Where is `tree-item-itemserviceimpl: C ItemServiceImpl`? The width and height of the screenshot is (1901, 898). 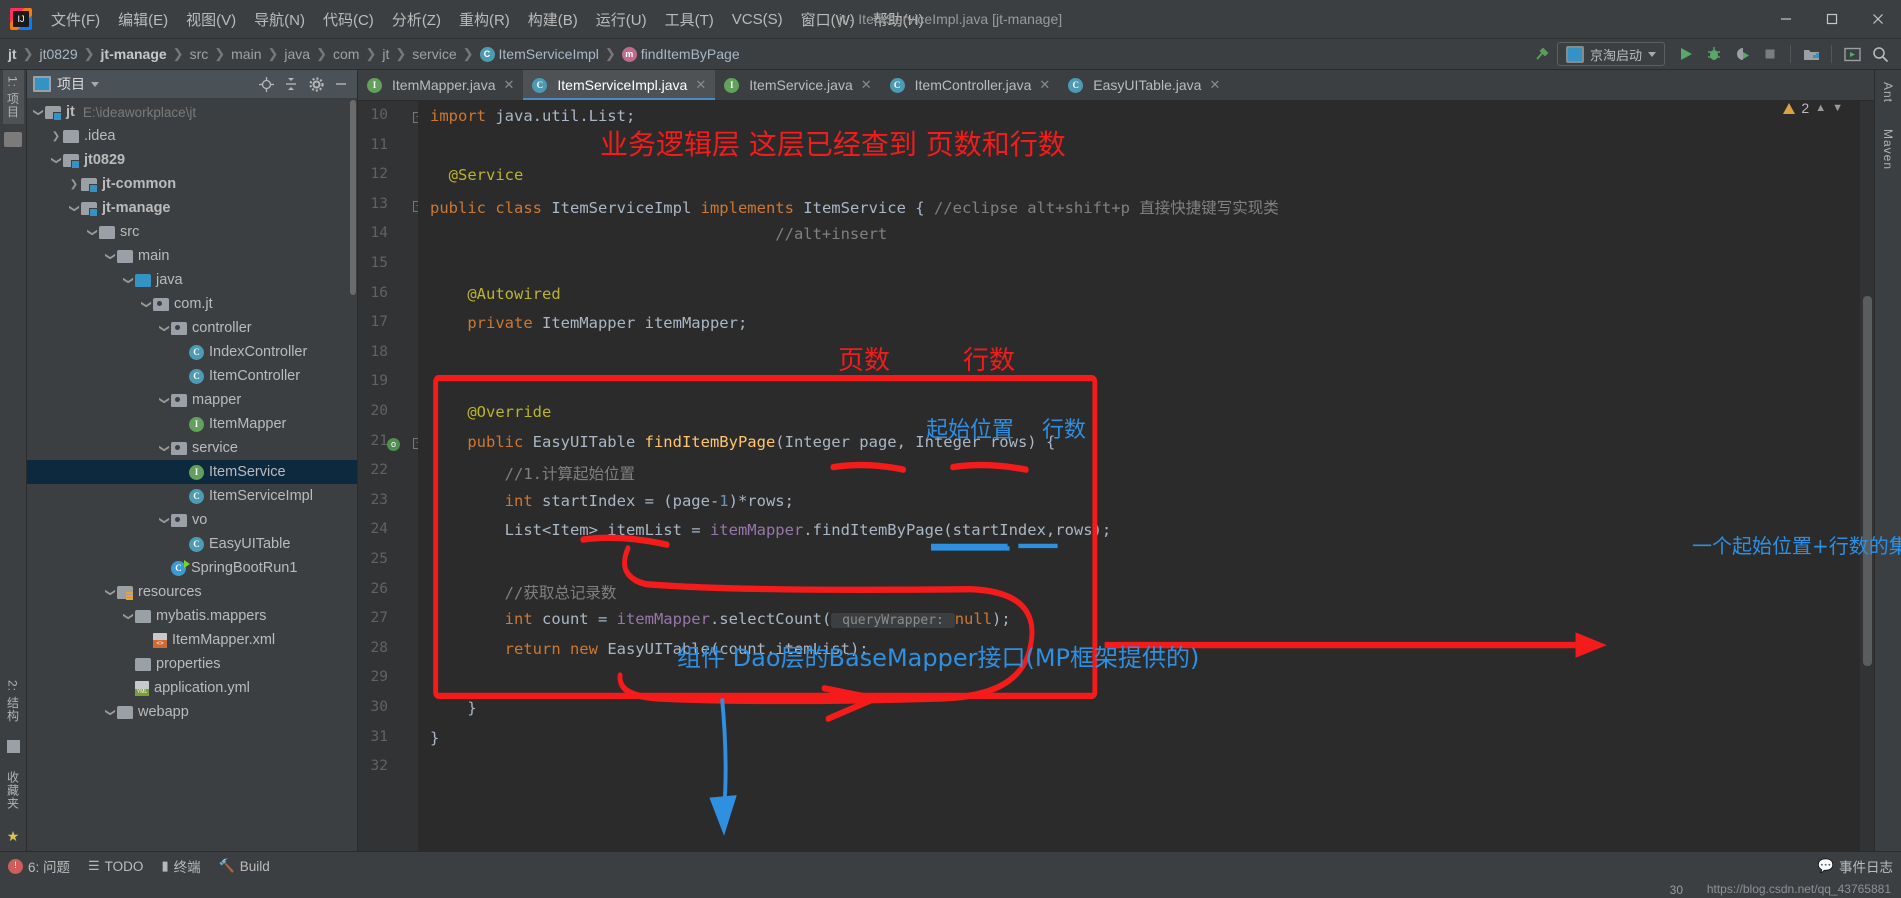 tree-item-itemserviceimpl: C ItemServiceImpl is located at coordinates (192, 496).